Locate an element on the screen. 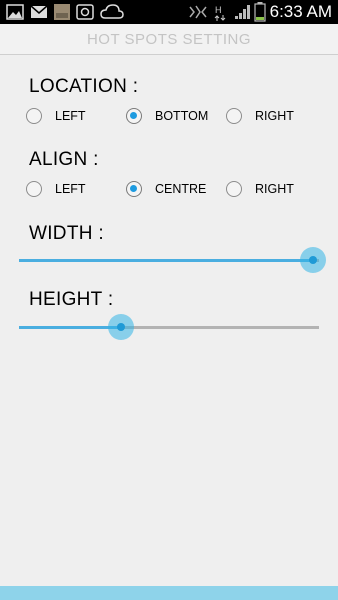 Image resolution: width=338 pixels, height=600 pixels. align-radio-group: LEFT CENTRE RIGHT is located at coordinates (169, 190).